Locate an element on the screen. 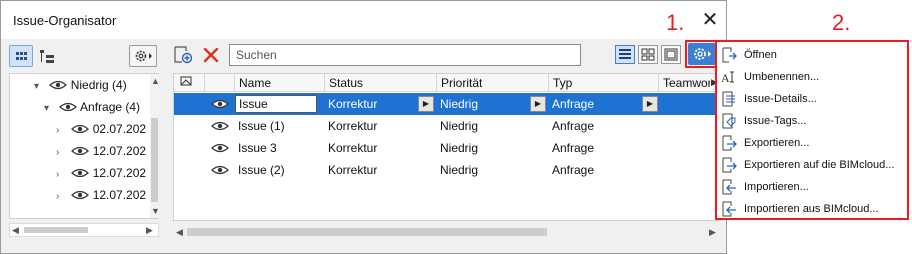 This screenshot has height=254, width=912. column-header-priority: Priorität is located at coordinates (492, 83).